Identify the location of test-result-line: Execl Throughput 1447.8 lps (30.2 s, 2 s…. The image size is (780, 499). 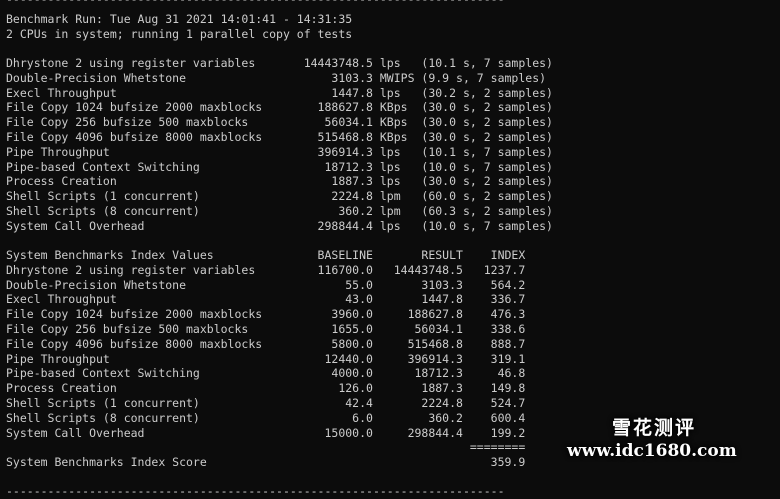
(279, 92).